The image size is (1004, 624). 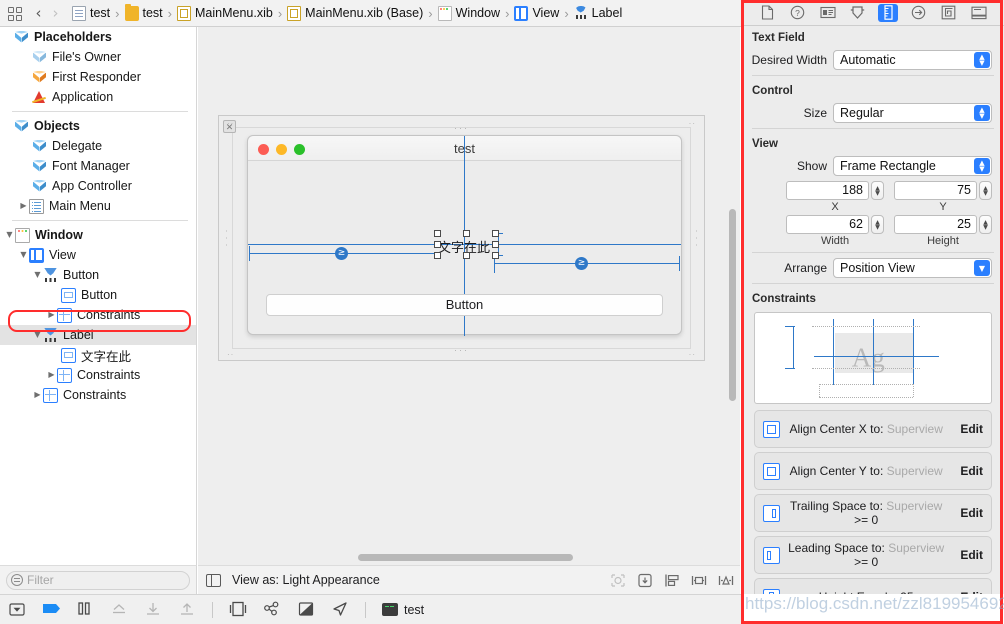 I want to click on sidebar-item-application: Application, so click(x=98, y=97).